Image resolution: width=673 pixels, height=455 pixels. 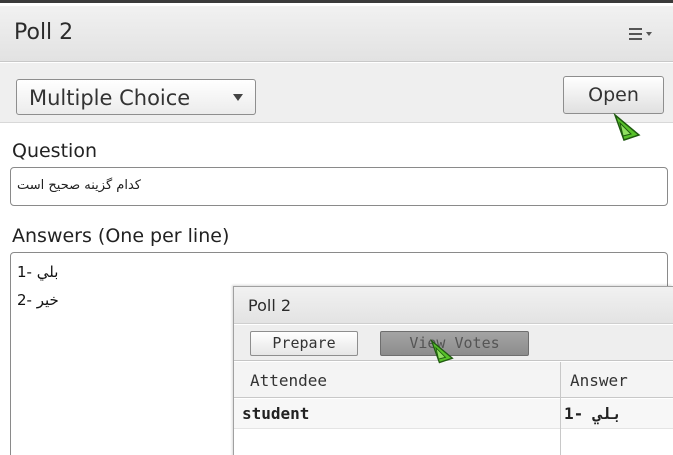 What do you see at coordinates (276, 413) in the screenshot?
I see `attendee-cell: student` at bounding box center [276, 413].